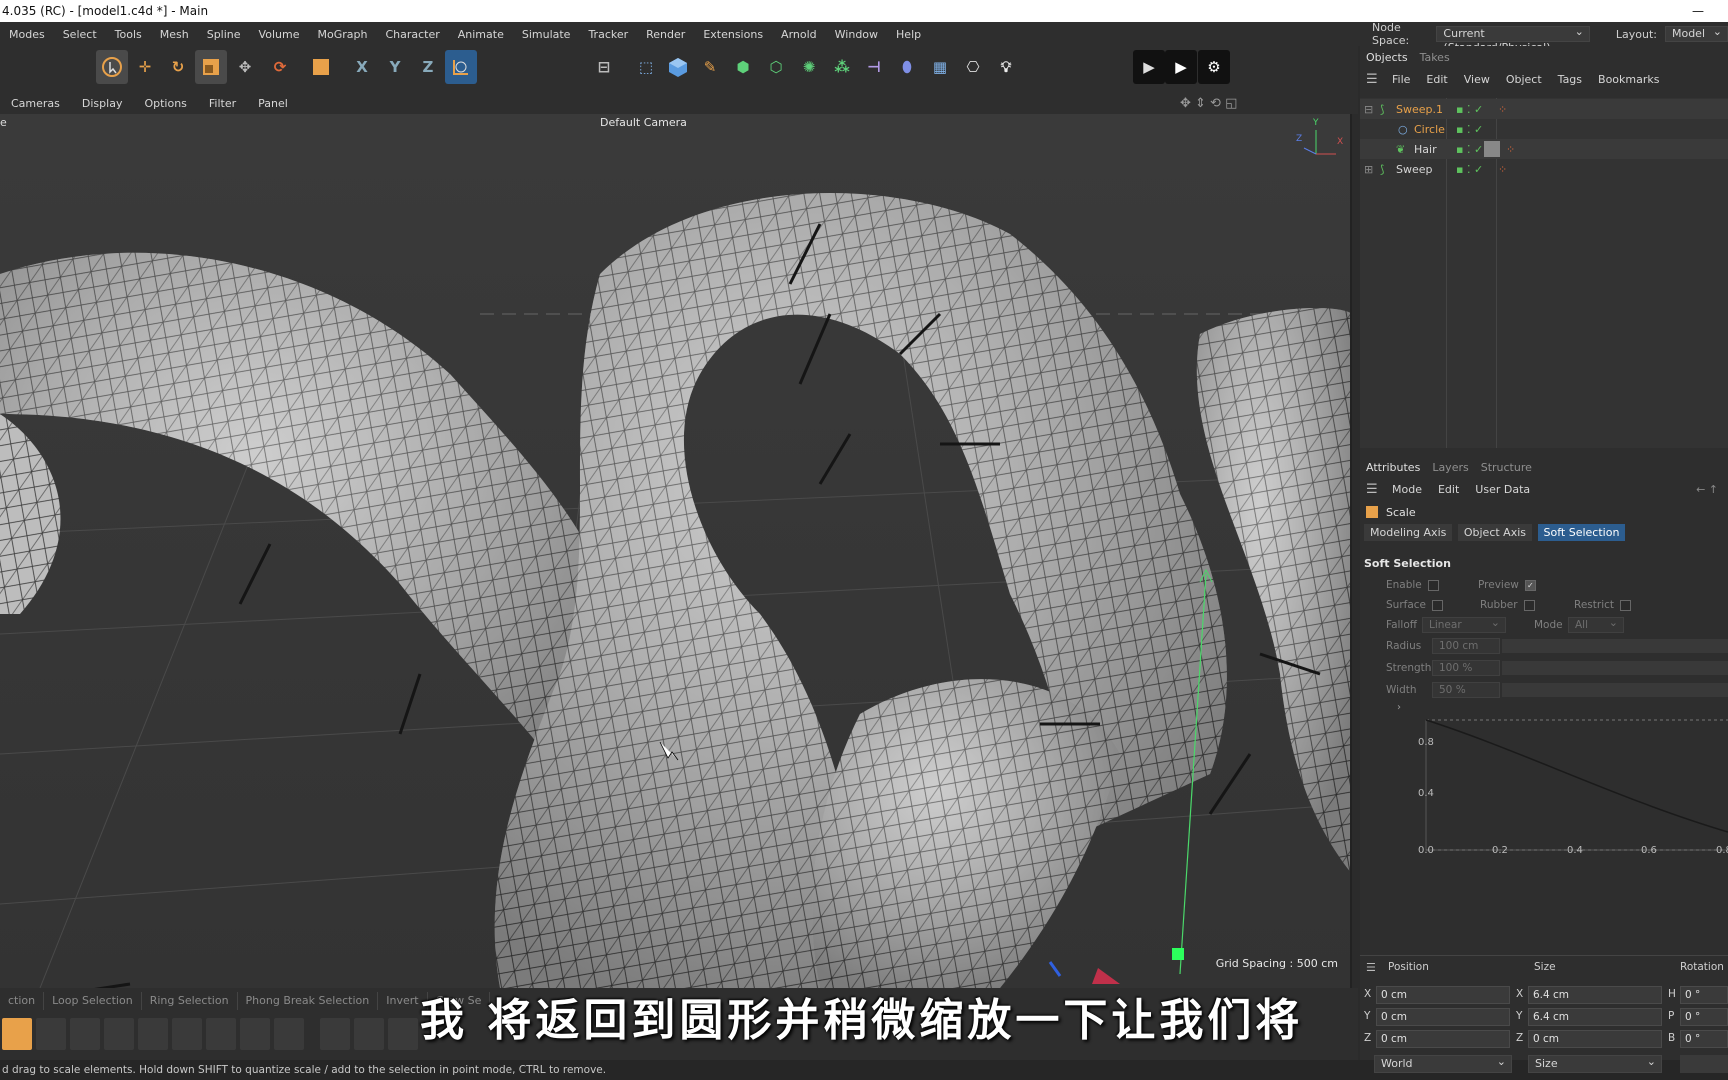  I want to click on falloff-dropdown: Linear, so click(1464, 624).